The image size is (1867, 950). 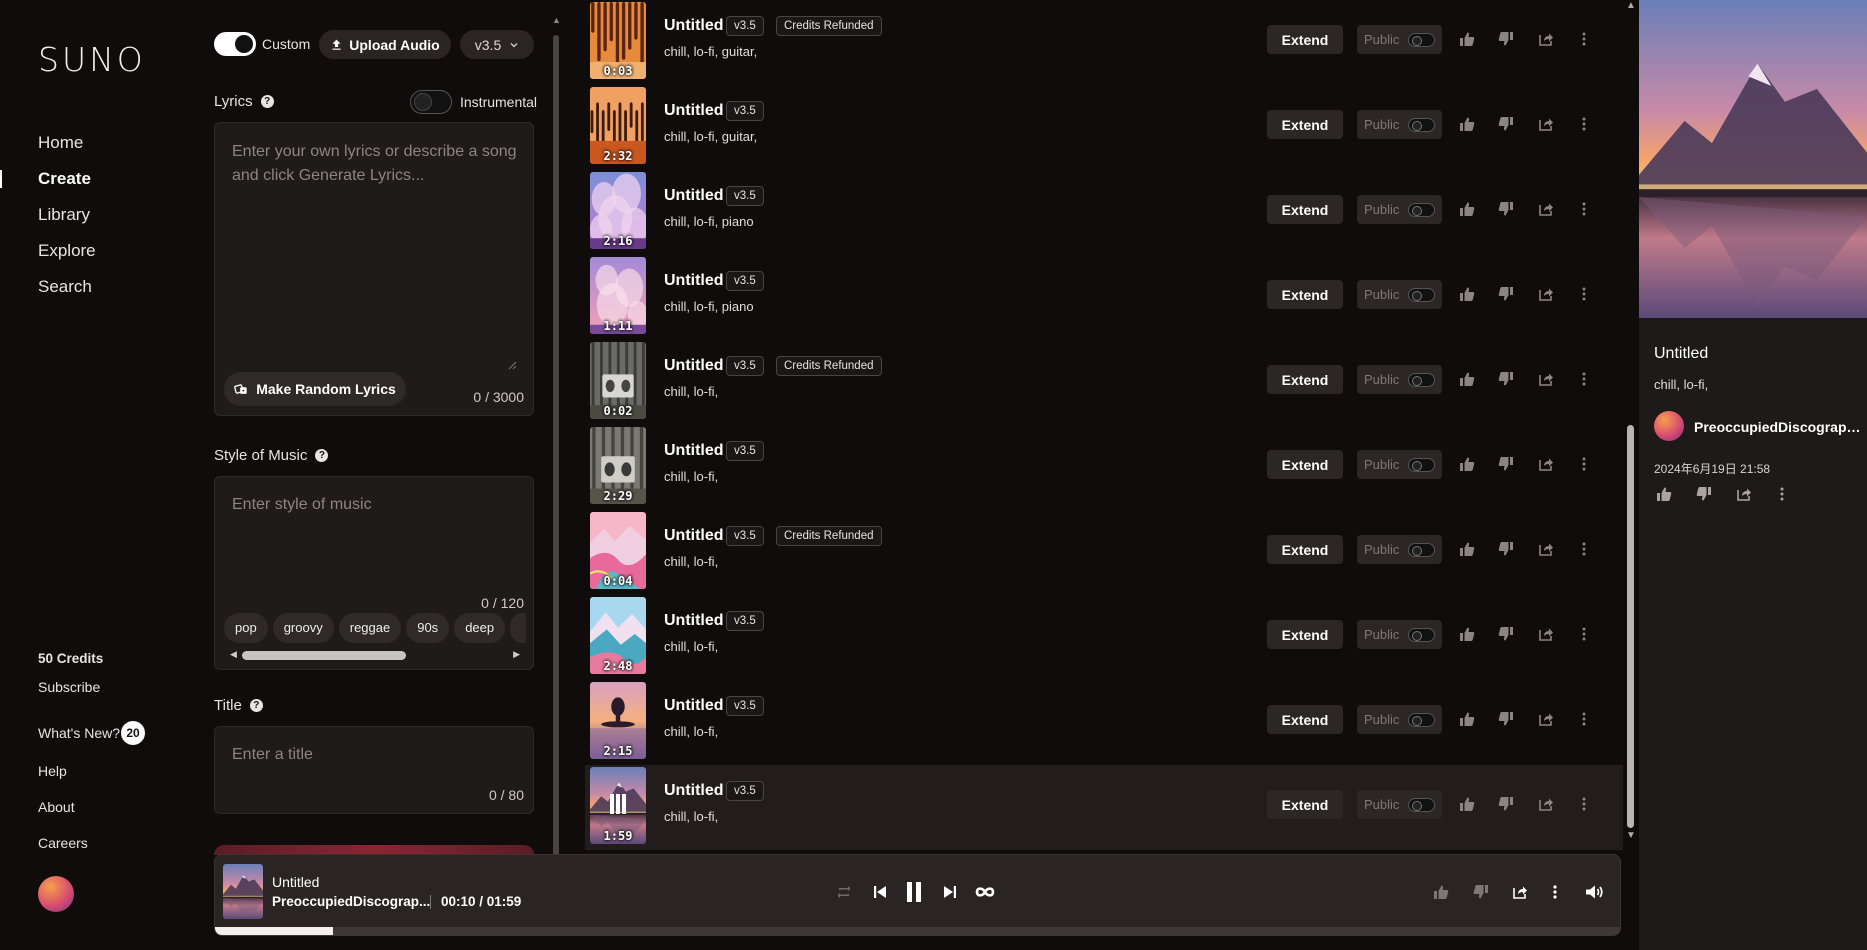 I want to click on detail-title: Untitled, so click(x=1681, y=354).